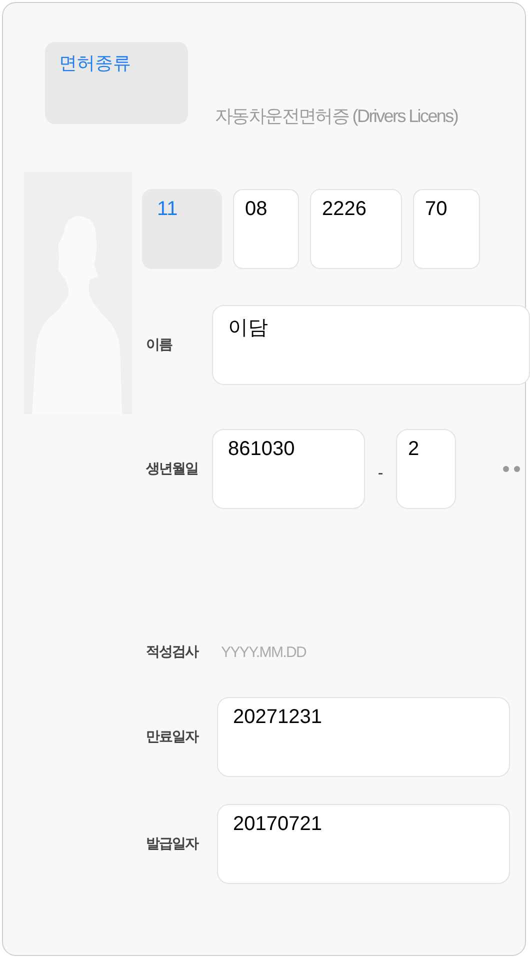  Describe the element at coordinates (159, 345) in the screenshot. I see `field-label: 이름` at that location.